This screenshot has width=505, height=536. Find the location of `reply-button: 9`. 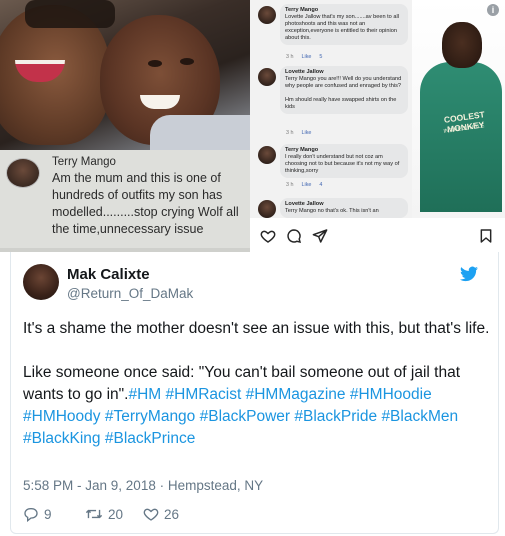

reply-button: 9 is located at coordinates (37, 514).